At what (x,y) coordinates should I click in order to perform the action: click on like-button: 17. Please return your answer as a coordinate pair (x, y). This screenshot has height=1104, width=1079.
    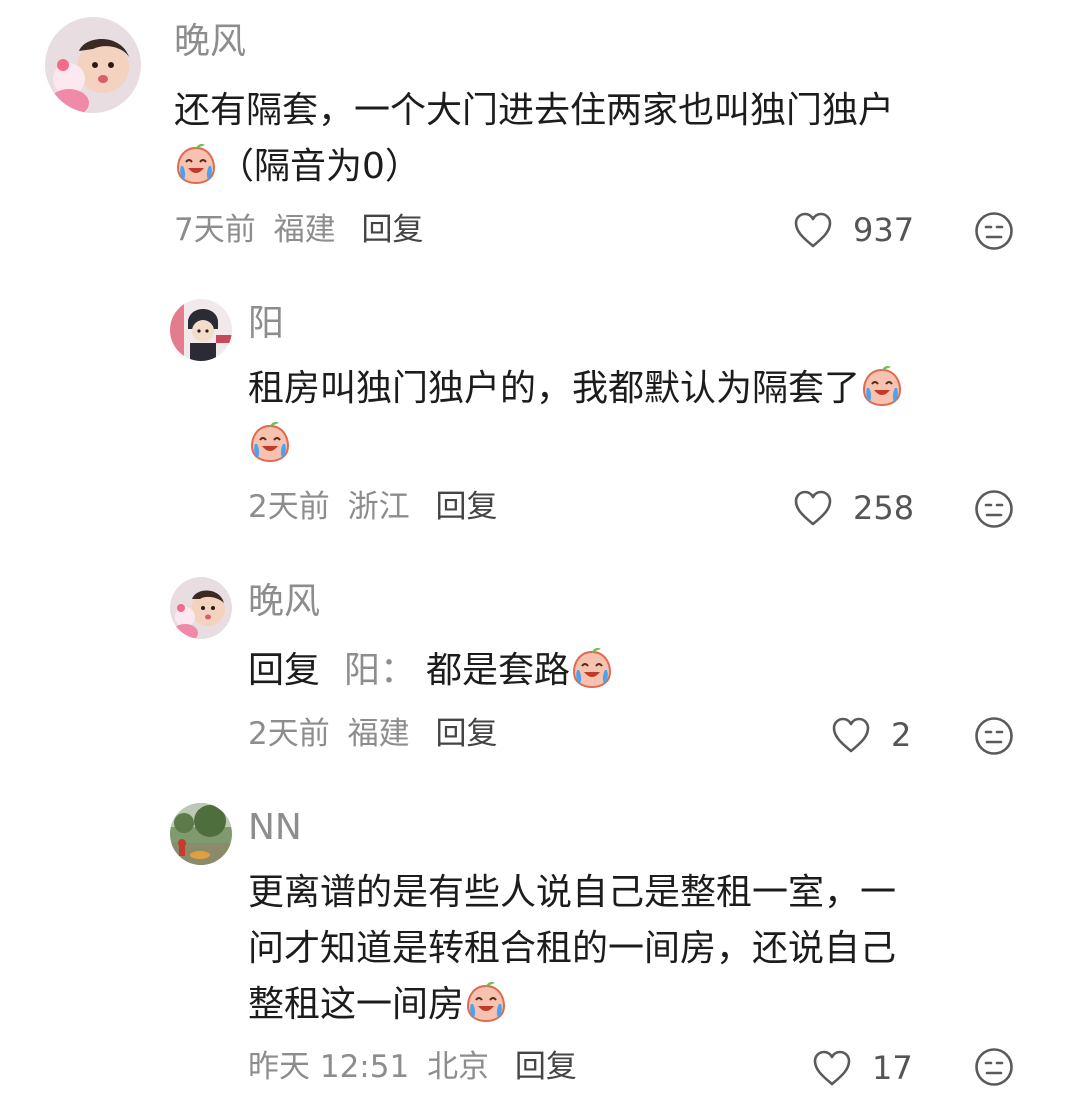
    Looking at the image, I should click on (862, 1068).